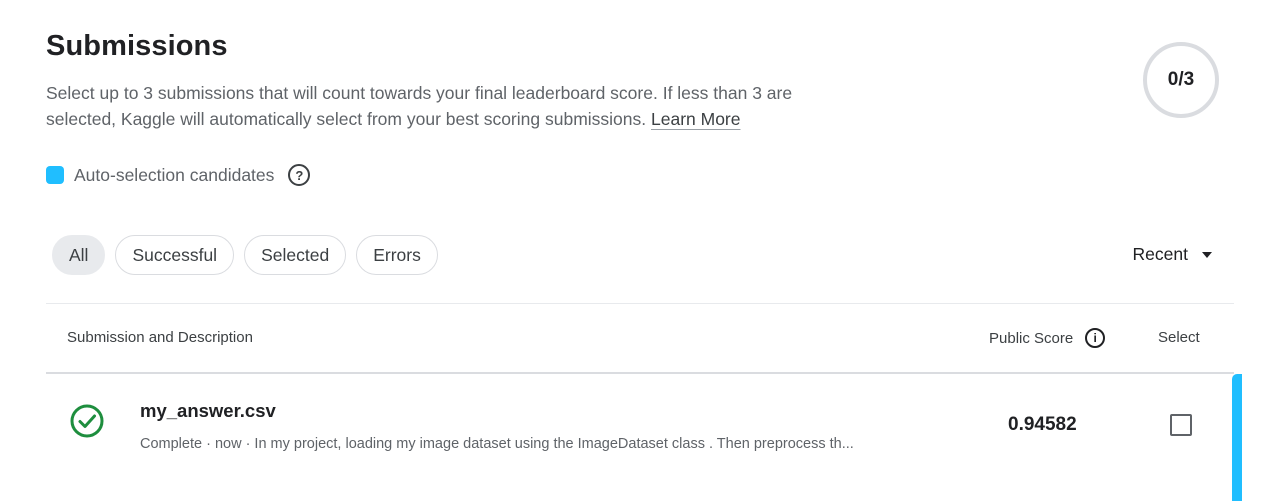 This screenshot has width=1280, height=501. What do you see at coordinates (160, 337) in the screenshot?
I see `column-header-description: Submission and Description` at bounding box center [160, 337].